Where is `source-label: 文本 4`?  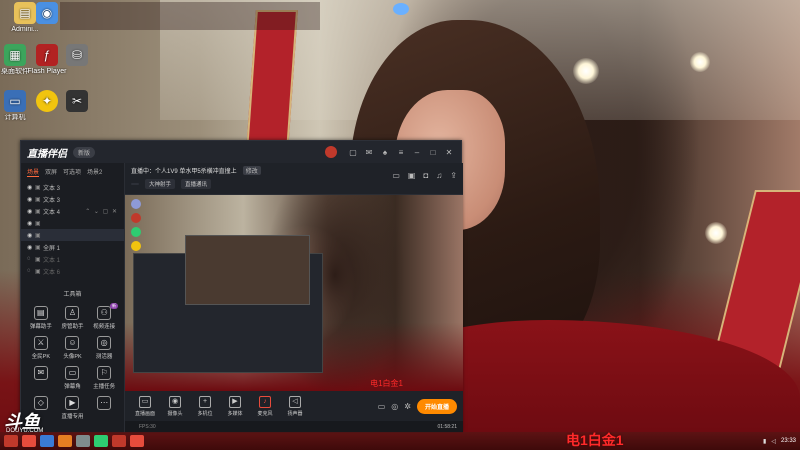 source-label: 文本 4 is located at coordinates (52, 212).